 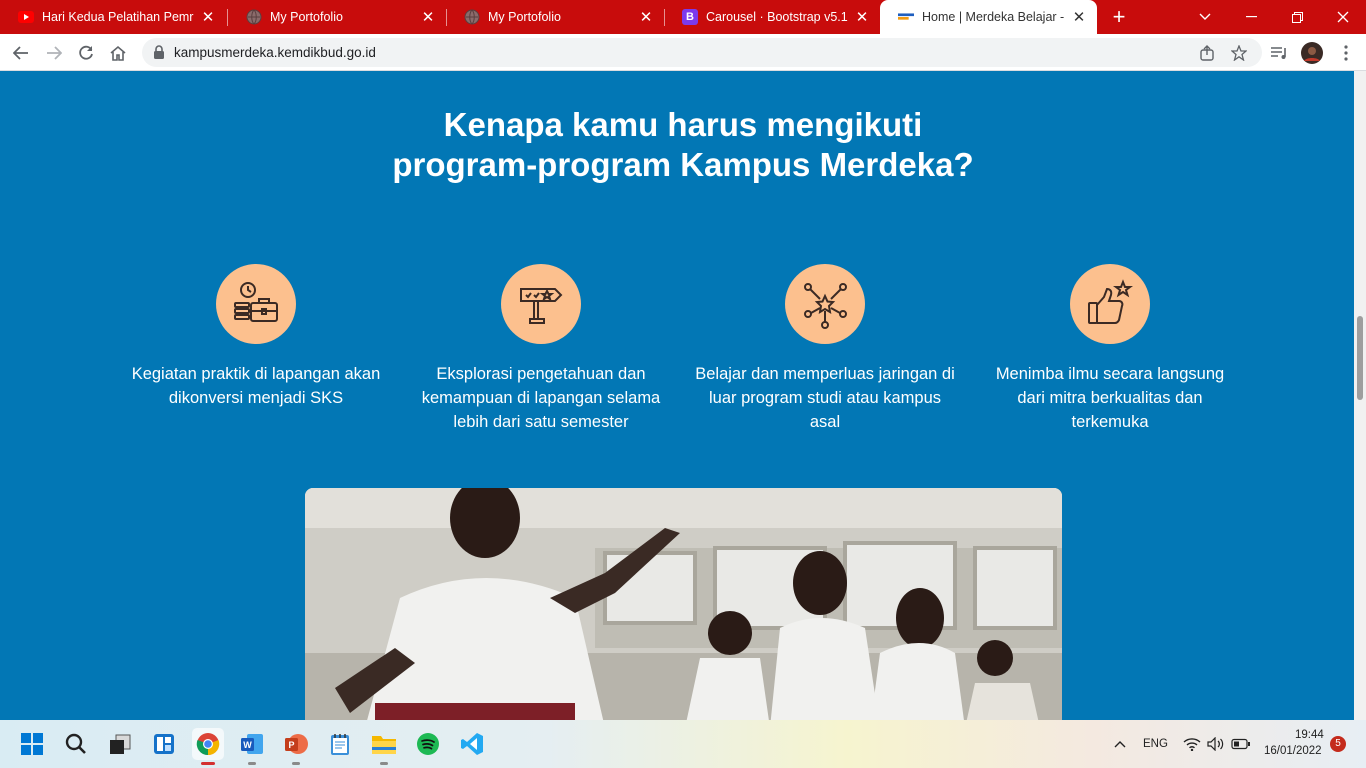 I want to click on chevron-up-icon, so click(x=1120, y=744).